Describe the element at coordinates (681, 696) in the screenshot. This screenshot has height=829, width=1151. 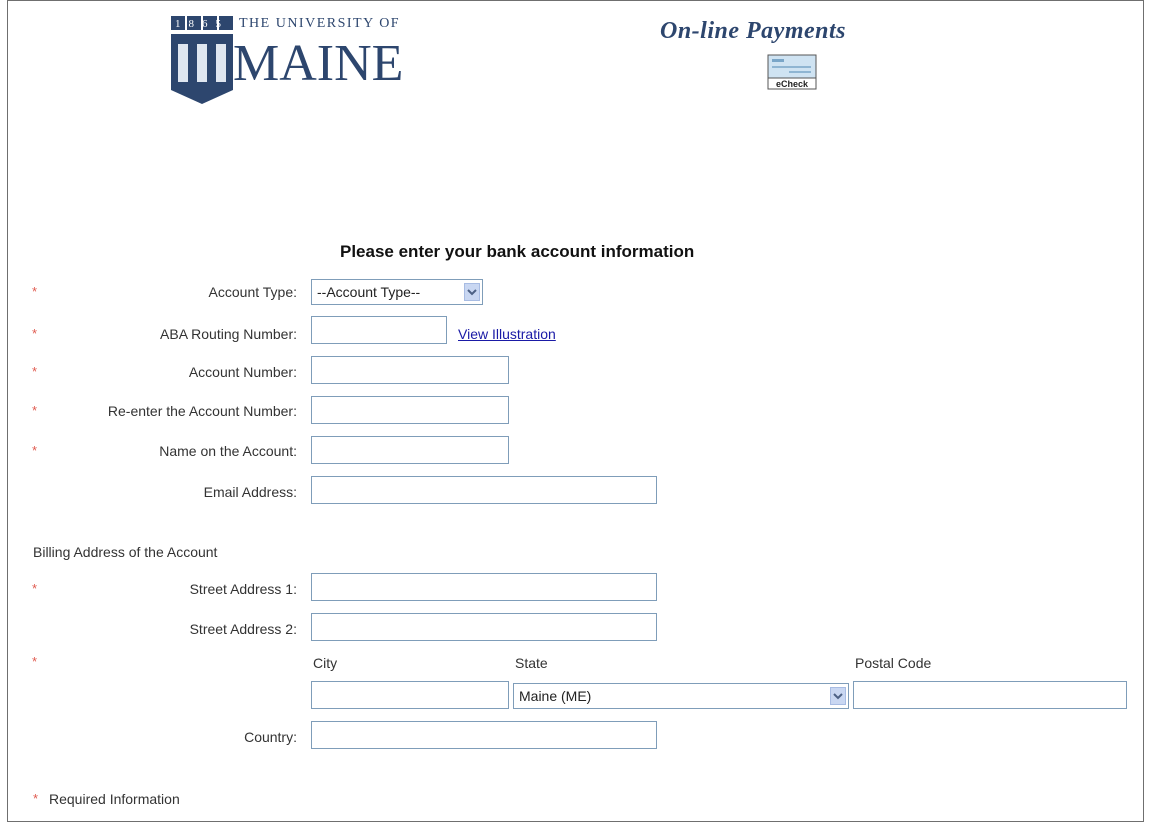
I see `state-select: Maine (ME)` at that location.